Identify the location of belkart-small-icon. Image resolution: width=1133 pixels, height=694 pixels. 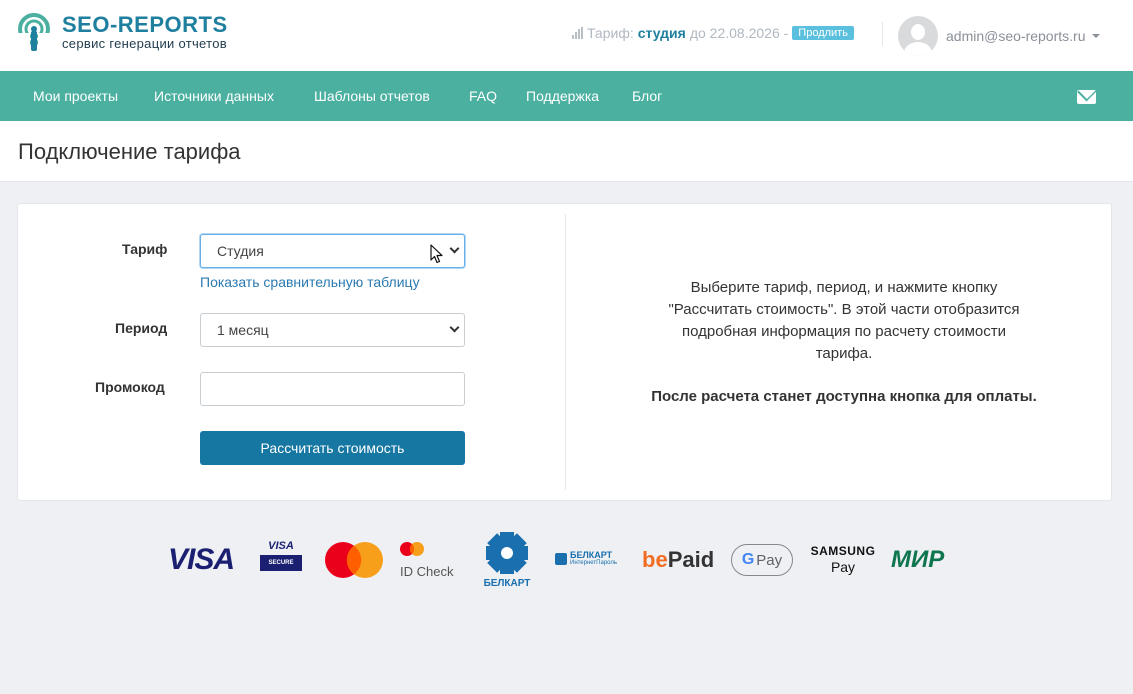
(561, 559).